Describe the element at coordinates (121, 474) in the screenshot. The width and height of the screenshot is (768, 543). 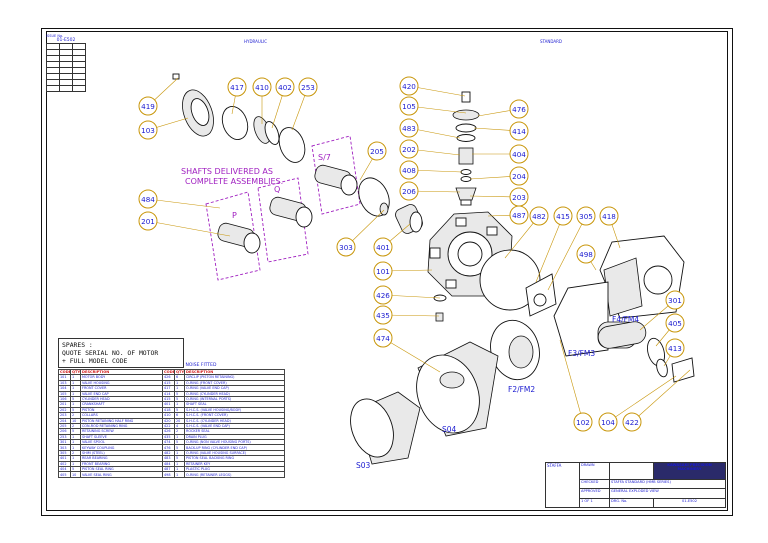
I see `table-cell: VALVE SEAL RING` at that location.